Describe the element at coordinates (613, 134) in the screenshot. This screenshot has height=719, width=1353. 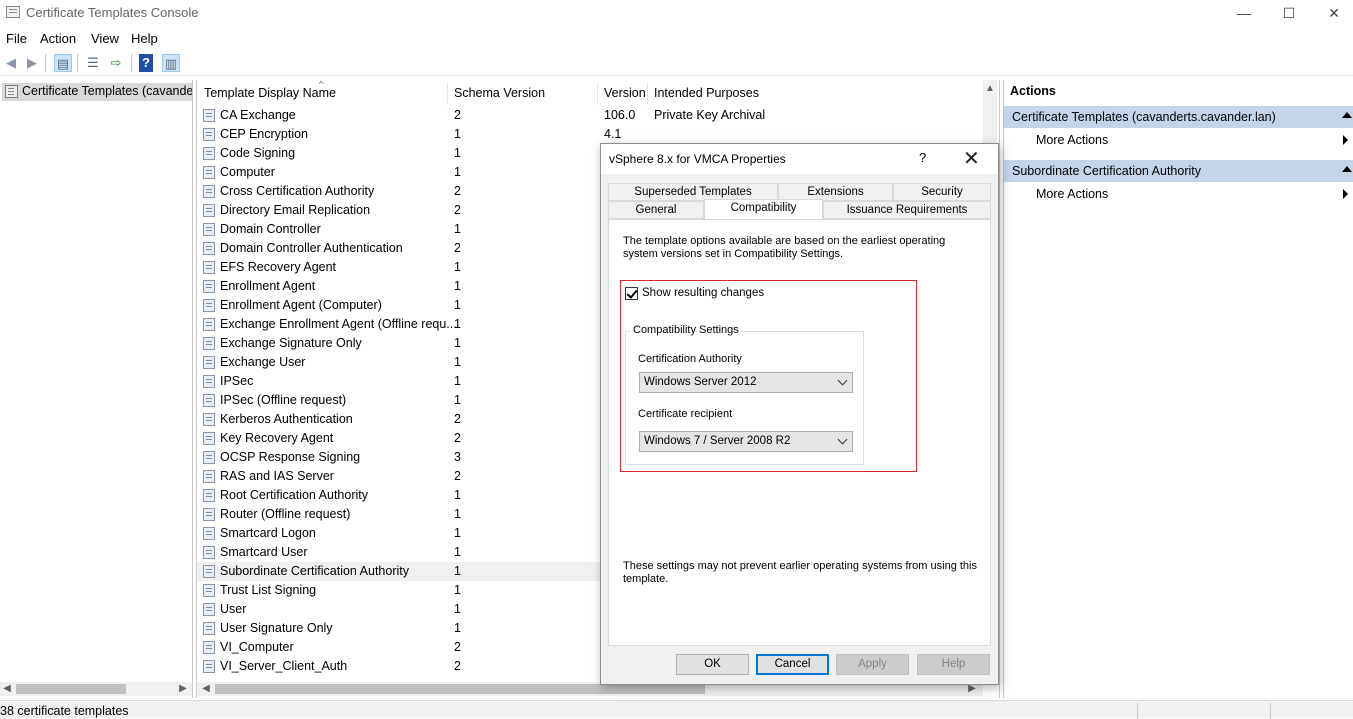
I see `version-cell: 4.1` at that location.